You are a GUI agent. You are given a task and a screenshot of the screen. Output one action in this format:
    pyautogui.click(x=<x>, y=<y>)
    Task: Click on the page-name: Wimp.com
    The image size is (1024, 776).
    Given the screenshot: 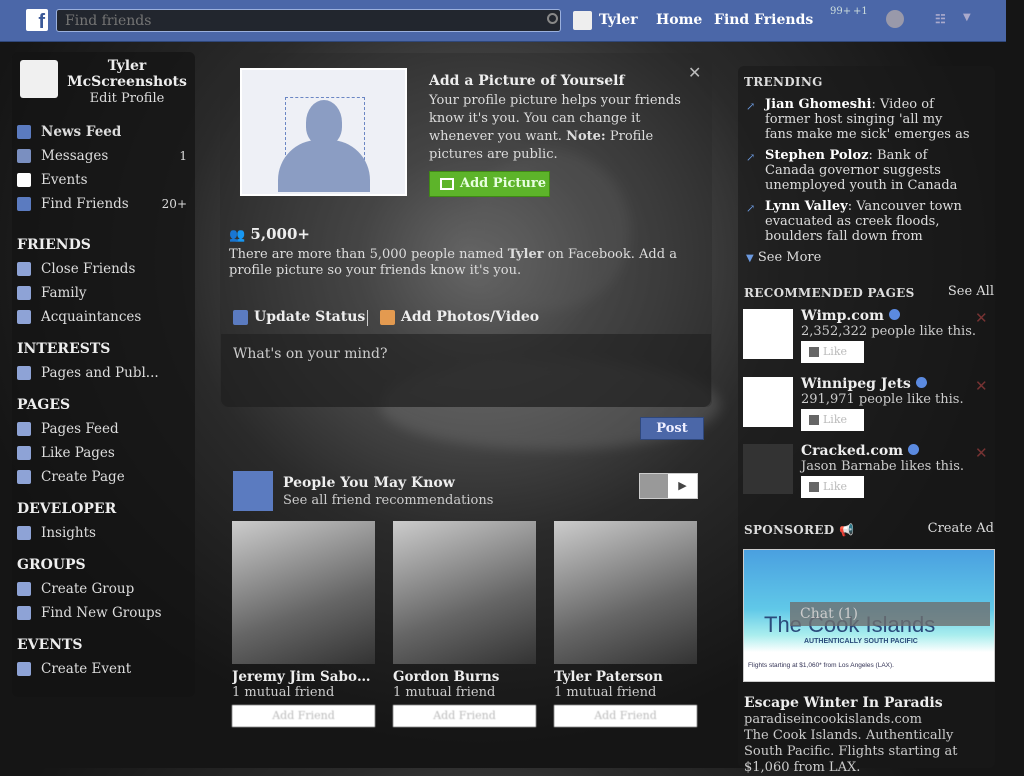 What is the action you would take?
    pyautogui.click(x=850, y=316)
    